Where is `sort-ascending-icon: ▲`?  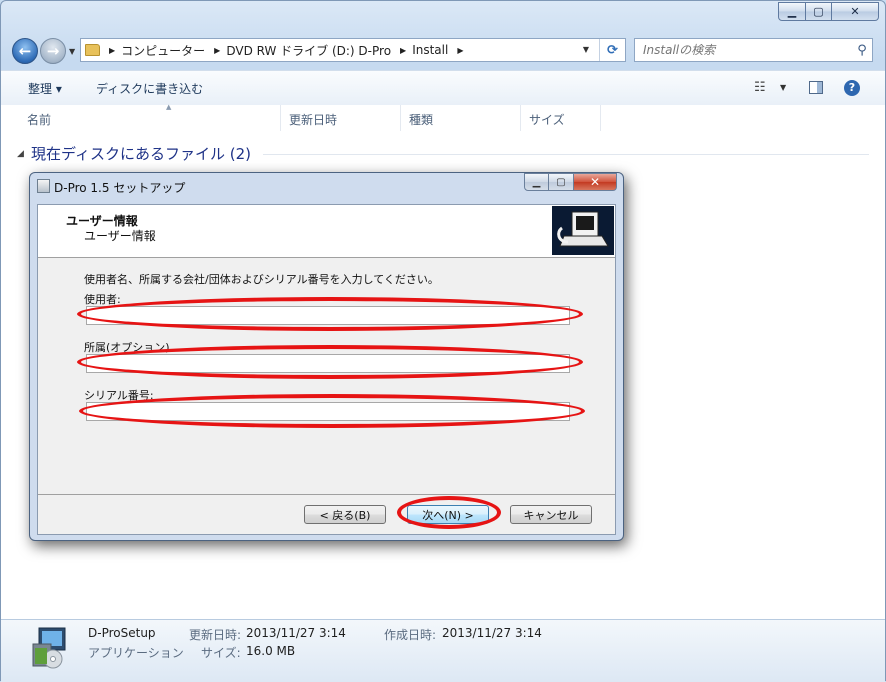 sort-ascending-icon: ▲ is located at coordinates (169, 107).